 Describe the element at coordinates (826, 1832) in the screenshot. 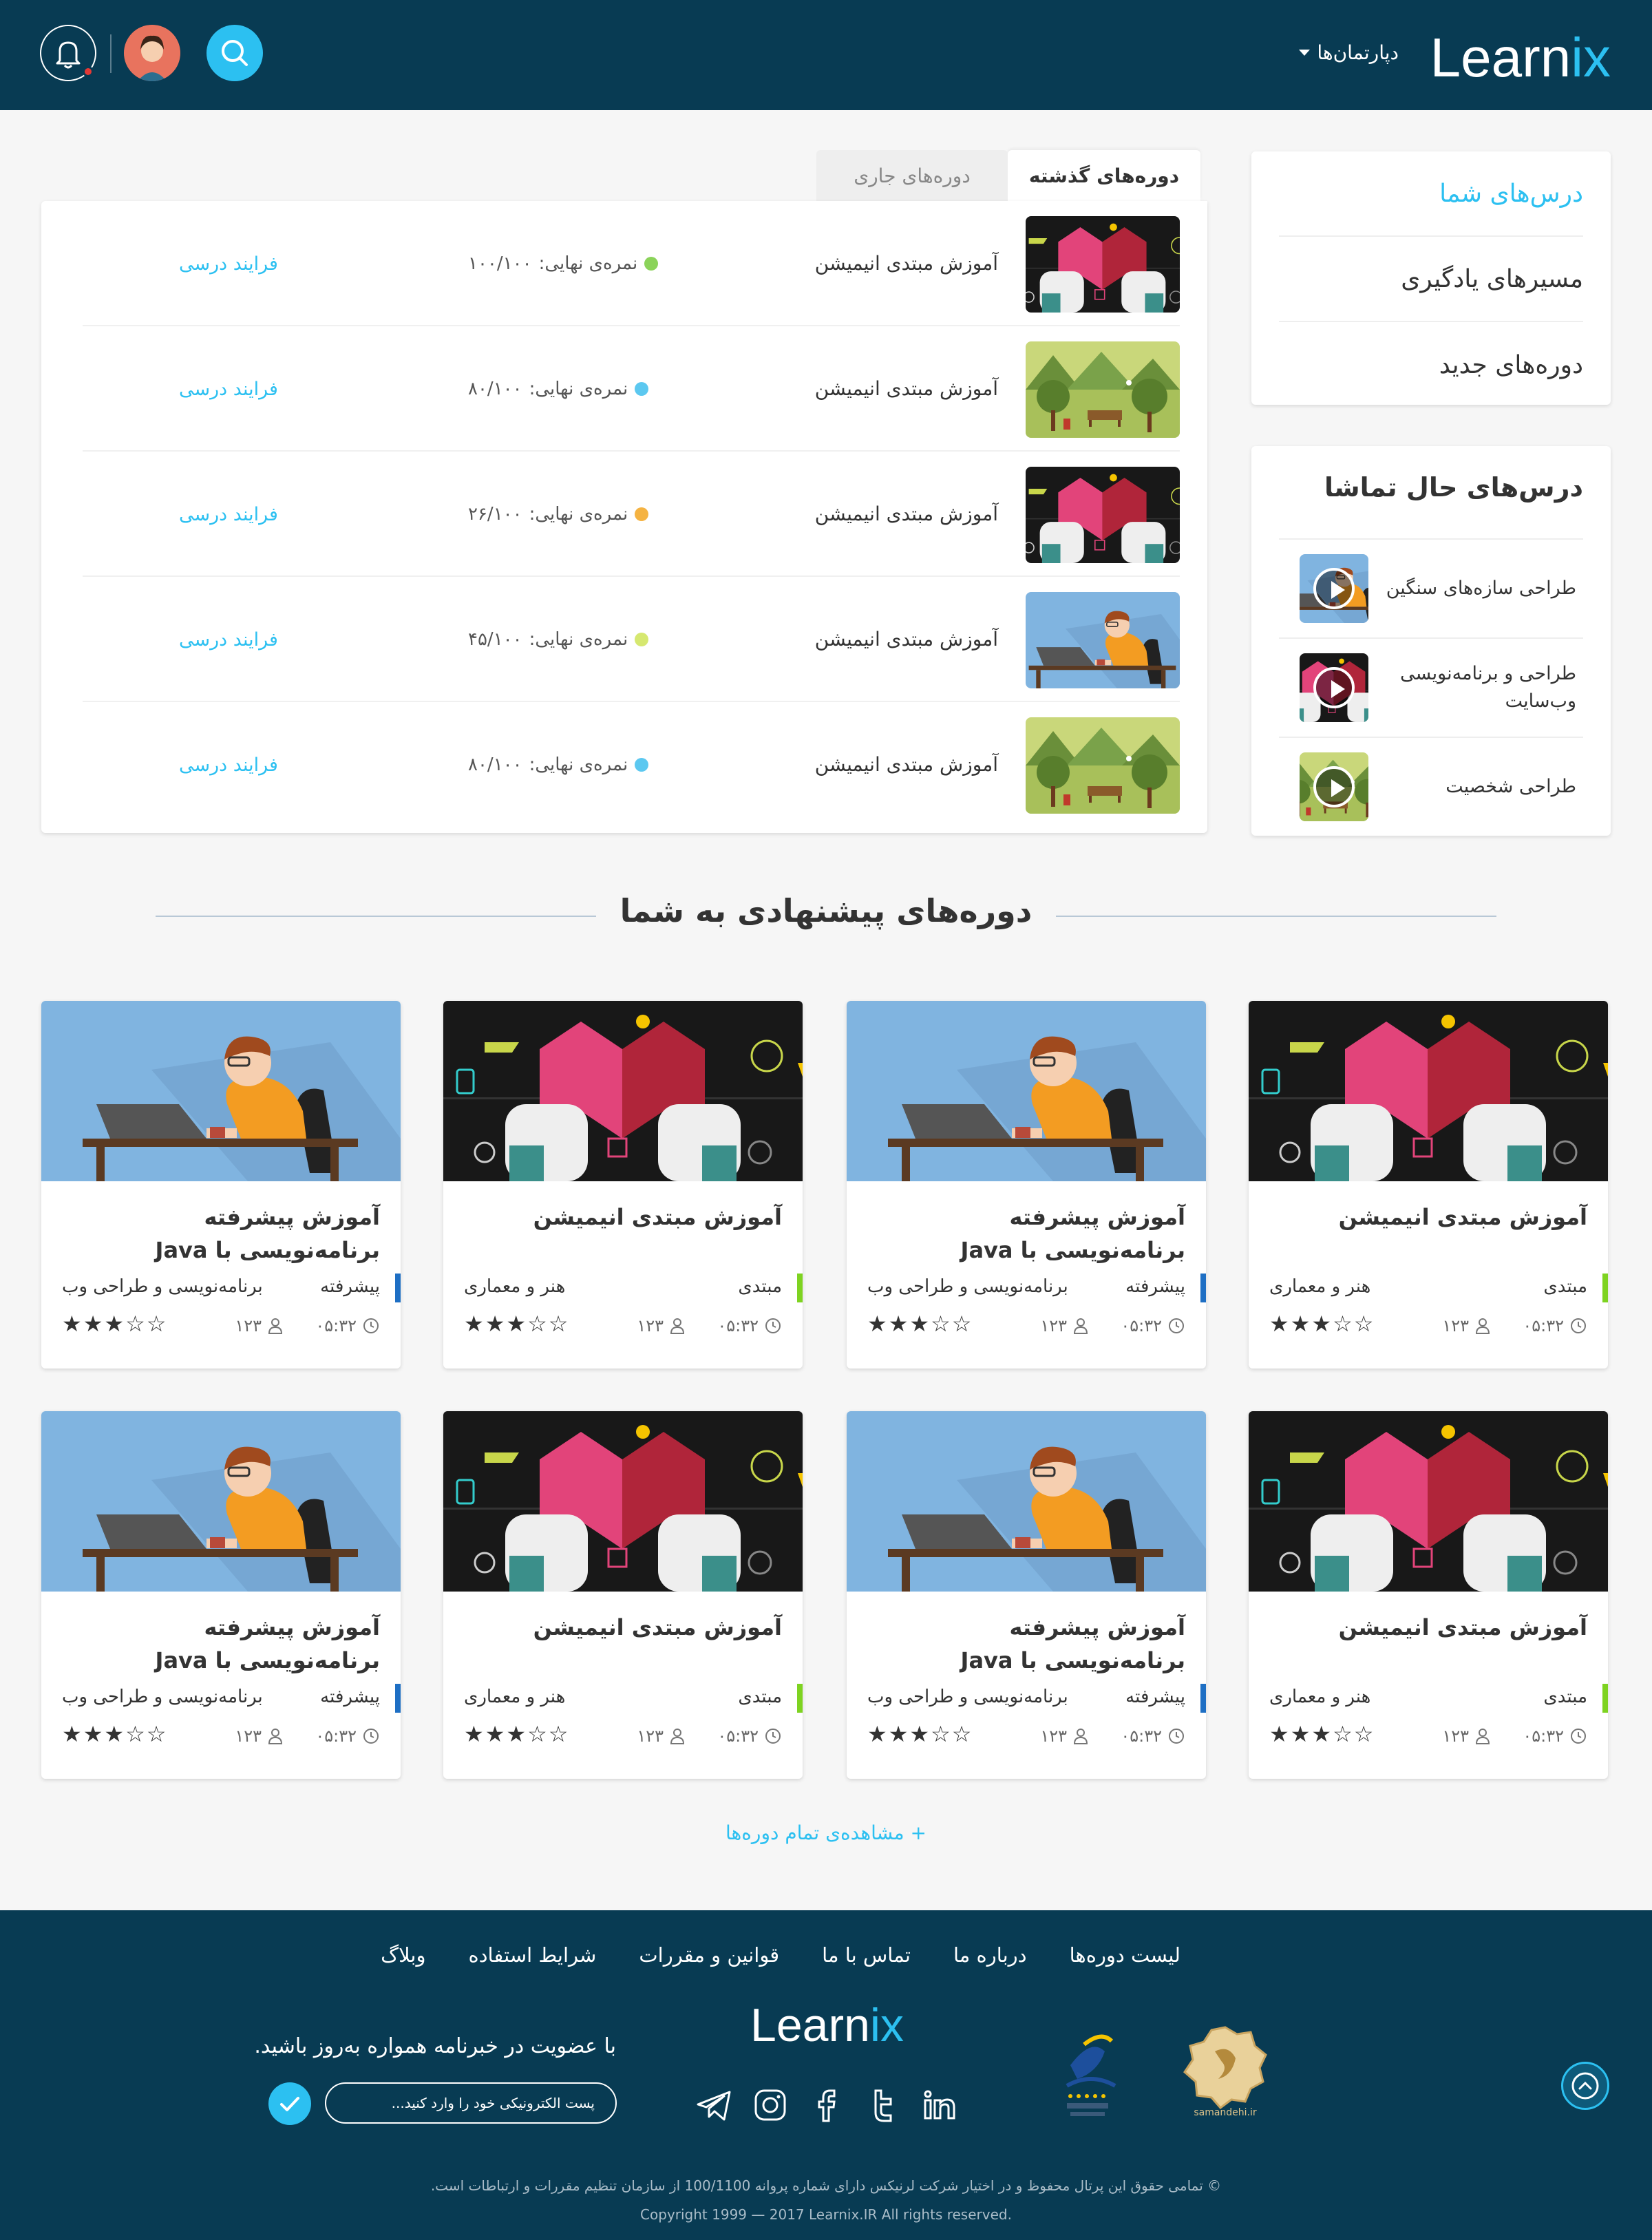

I see `view-all-courses-link: + مشاهده‌ی تمام دوره‌ها` at that location.